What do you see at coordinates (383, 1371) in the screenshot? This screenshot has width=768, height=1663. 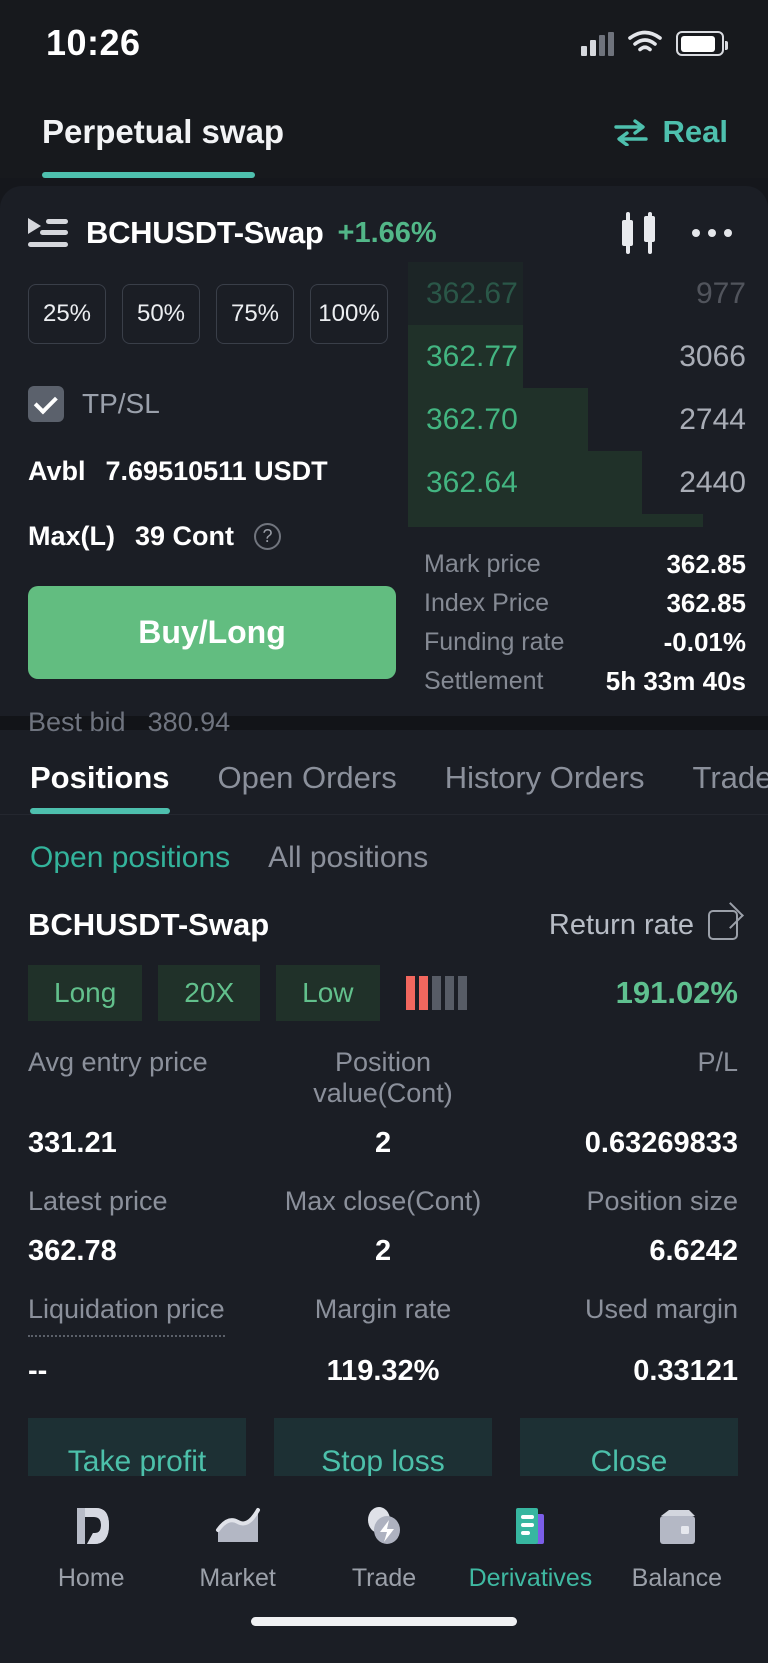 I see `value-margin-rate: 119.32%` at bounding box center [383, 1371].